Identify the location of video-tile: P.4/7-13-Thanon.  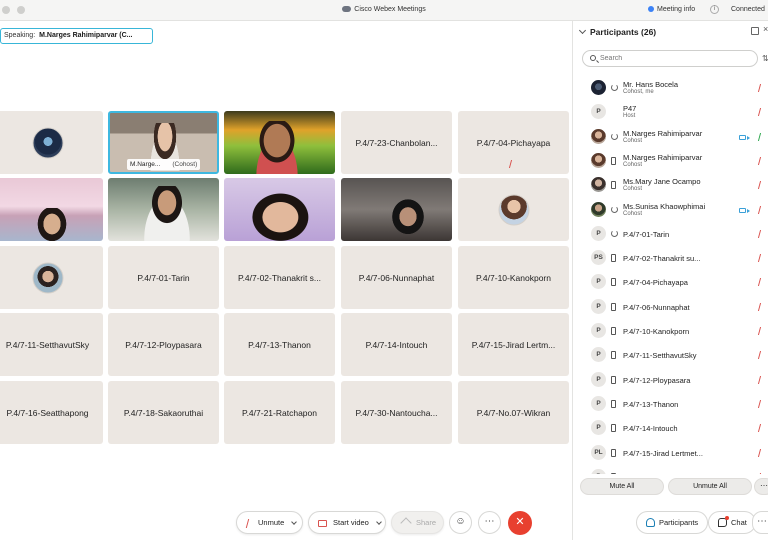
(279, 344).